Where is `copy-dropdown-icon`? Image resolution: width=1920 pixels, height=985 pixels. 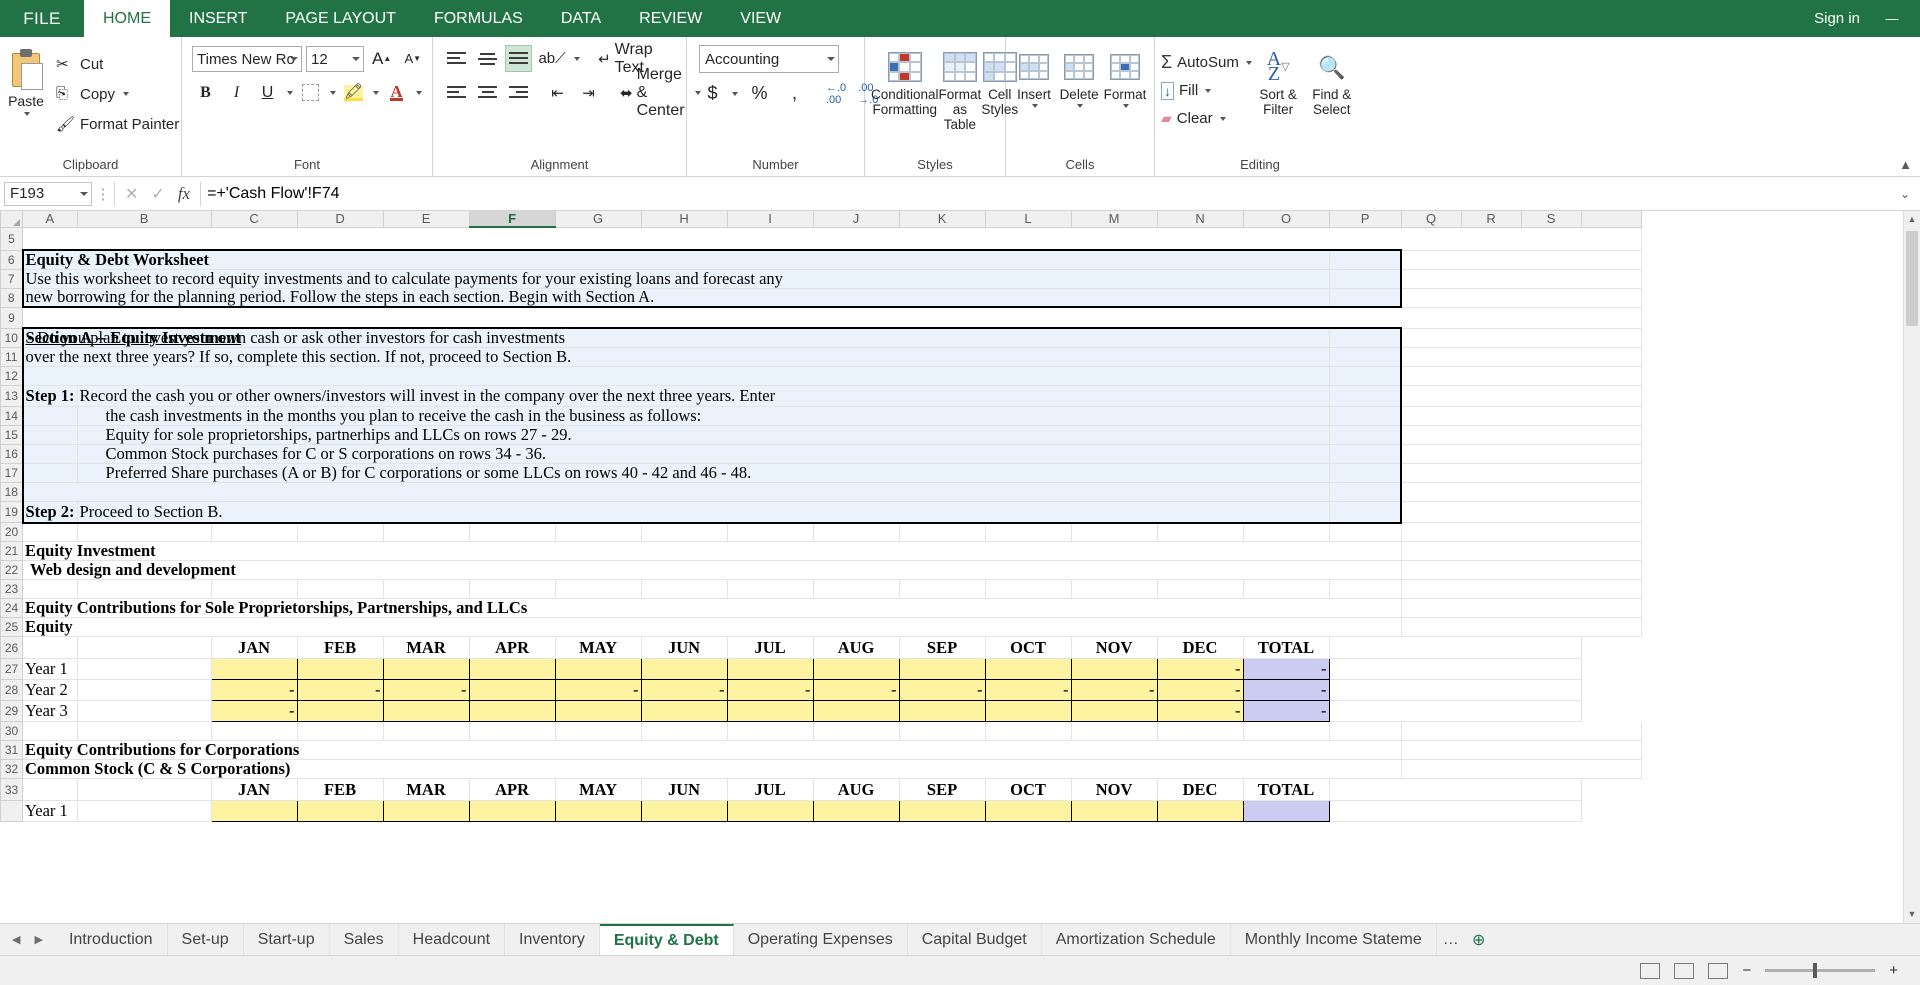 copy-dropdown-icon is located at coordinates (126, 94).